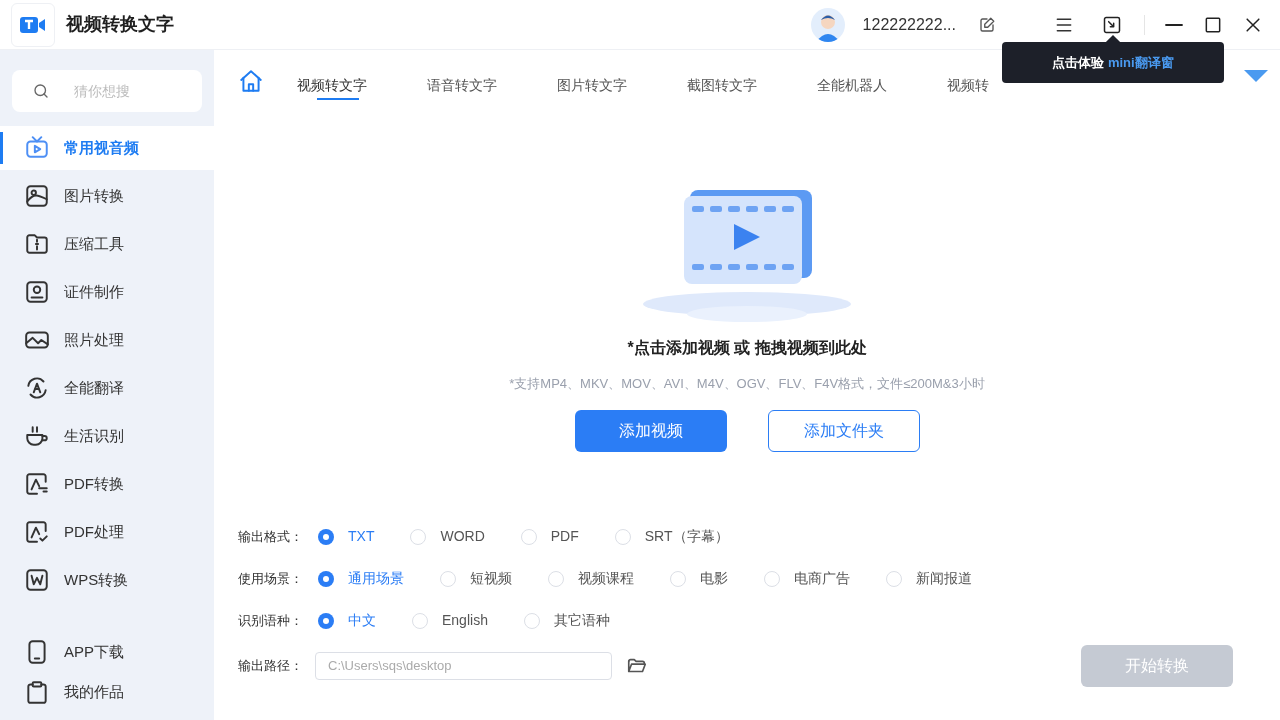  What do you see at coordinates (1256, 76) in the screenshot?
I see `dropdown-icon` at bounding box center [1256, 76].